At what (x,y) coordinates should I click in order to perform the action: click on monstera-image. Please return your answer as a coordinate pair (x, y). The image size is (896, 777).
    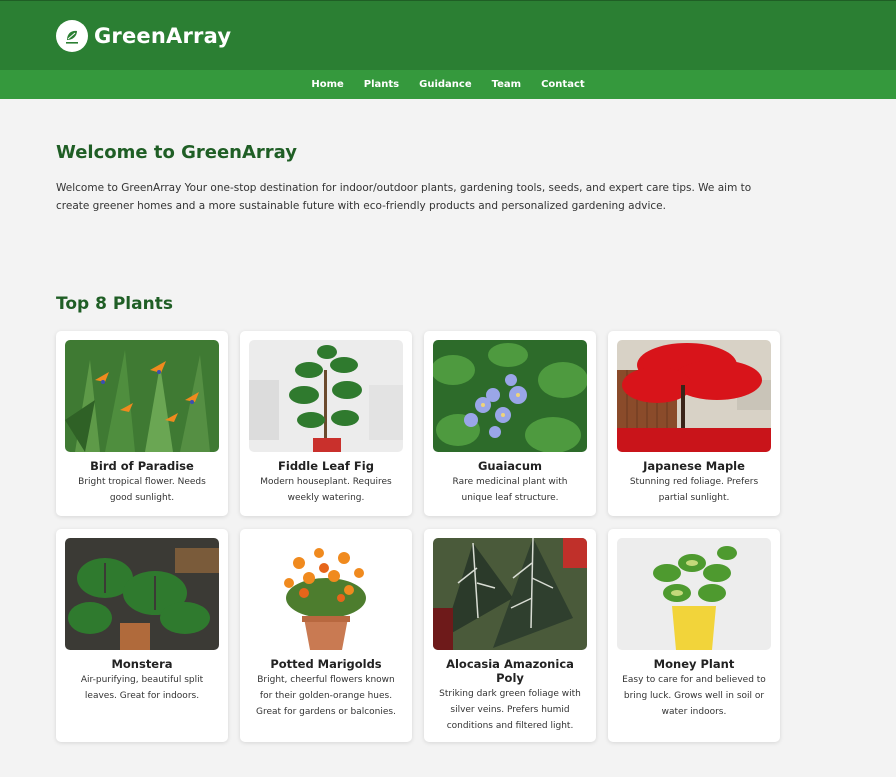
    Looking at the image, I should click on (142, 594).